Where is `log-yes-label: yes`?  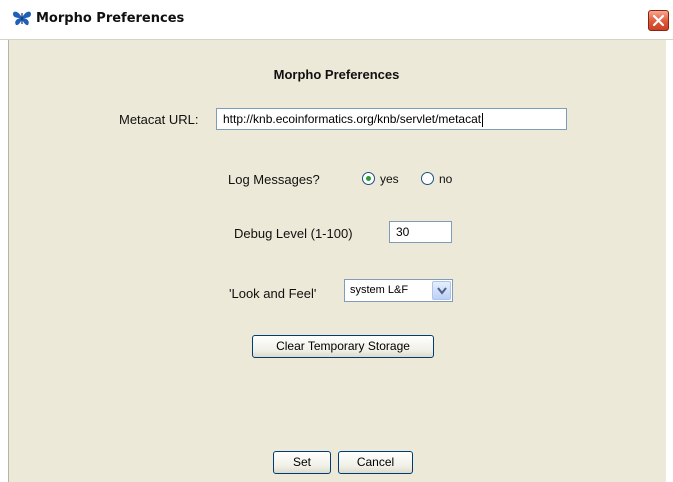 log-yes-label: yes is located at coordinates (389, 179).